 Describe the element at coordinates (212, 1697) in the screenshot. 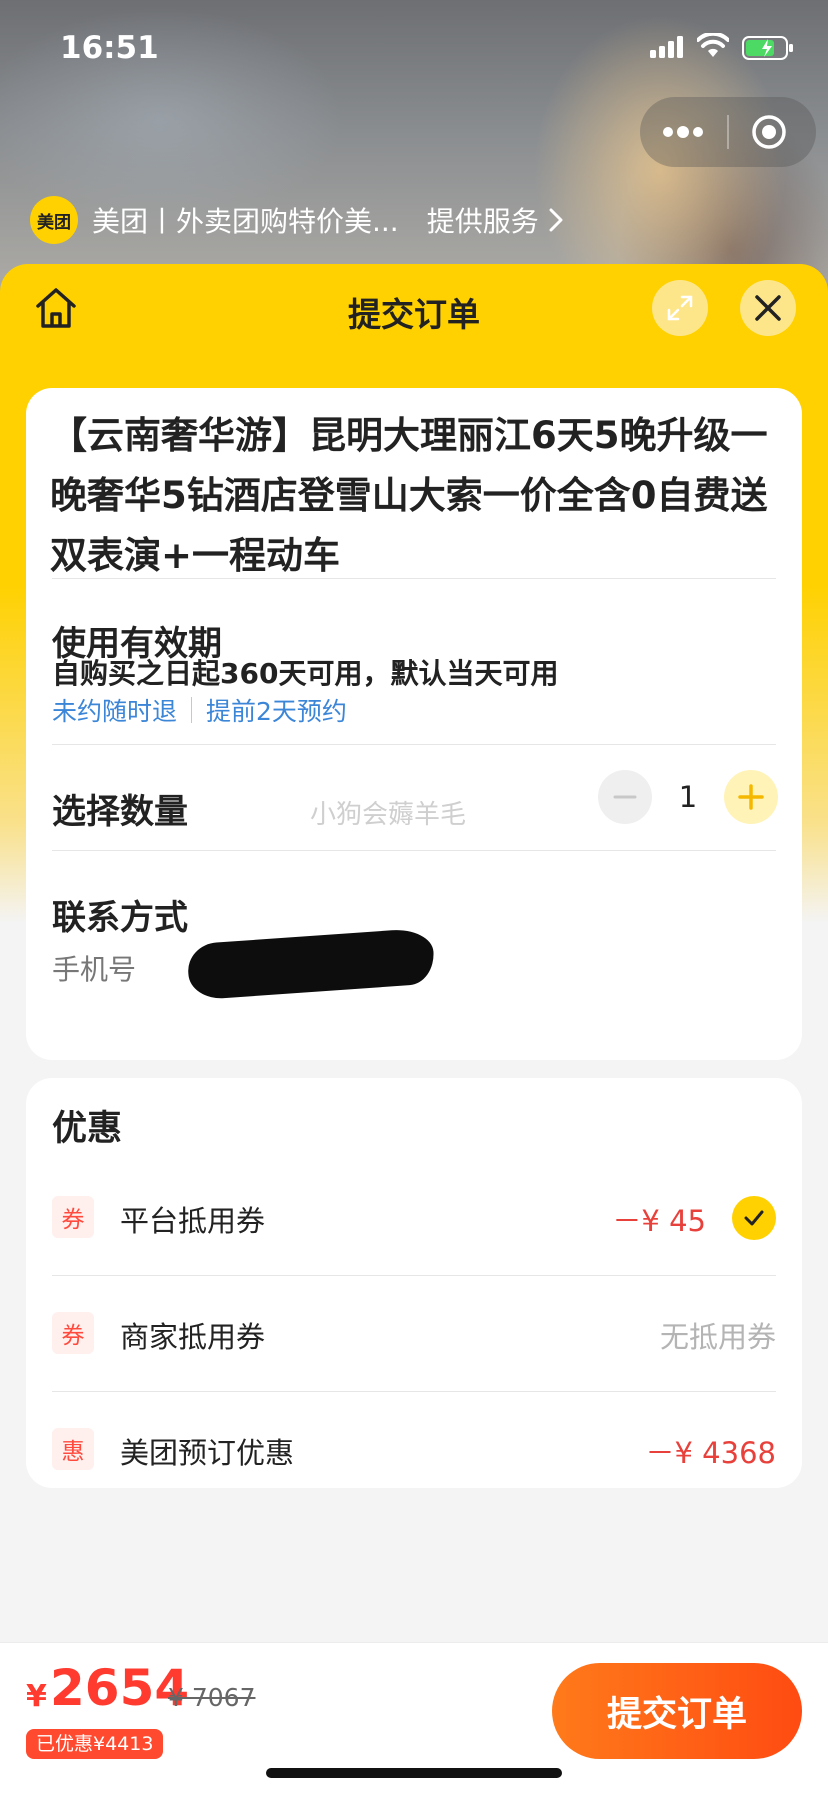

I see `original-price: ¥ 7067` at that location.